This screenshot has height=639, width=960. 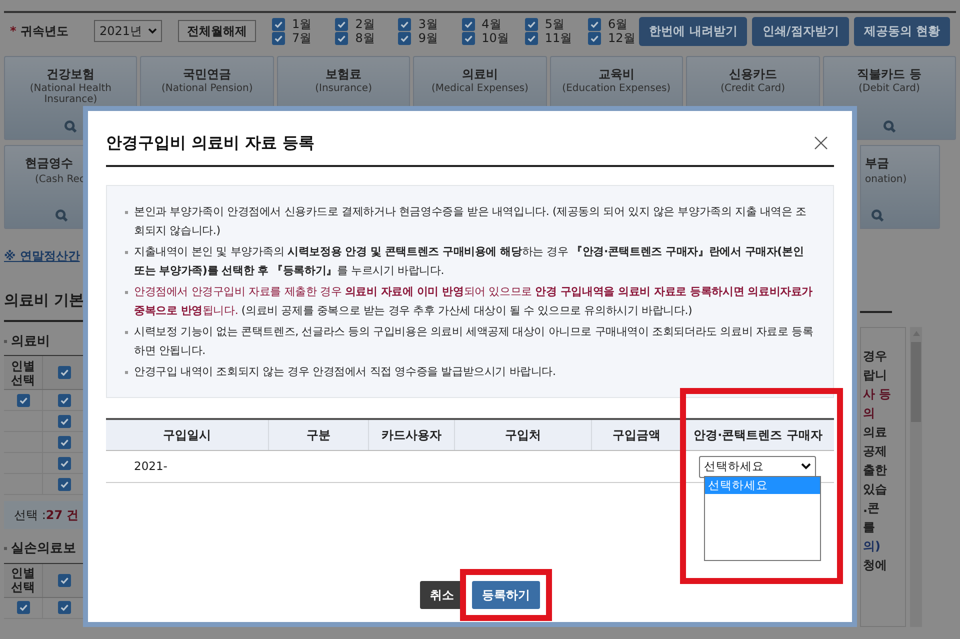 I want to click on submit-button: 등록하기, so click(x=506, y=595).